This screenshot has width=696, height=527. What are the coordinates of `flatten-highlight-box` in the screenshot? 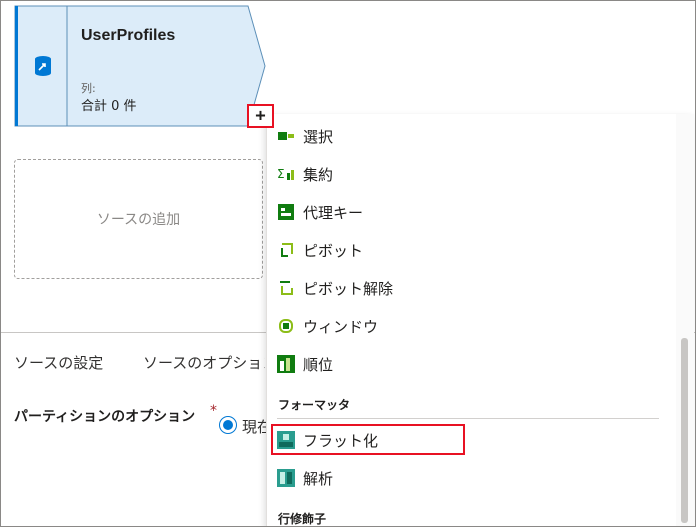 It's located at (368, 439).